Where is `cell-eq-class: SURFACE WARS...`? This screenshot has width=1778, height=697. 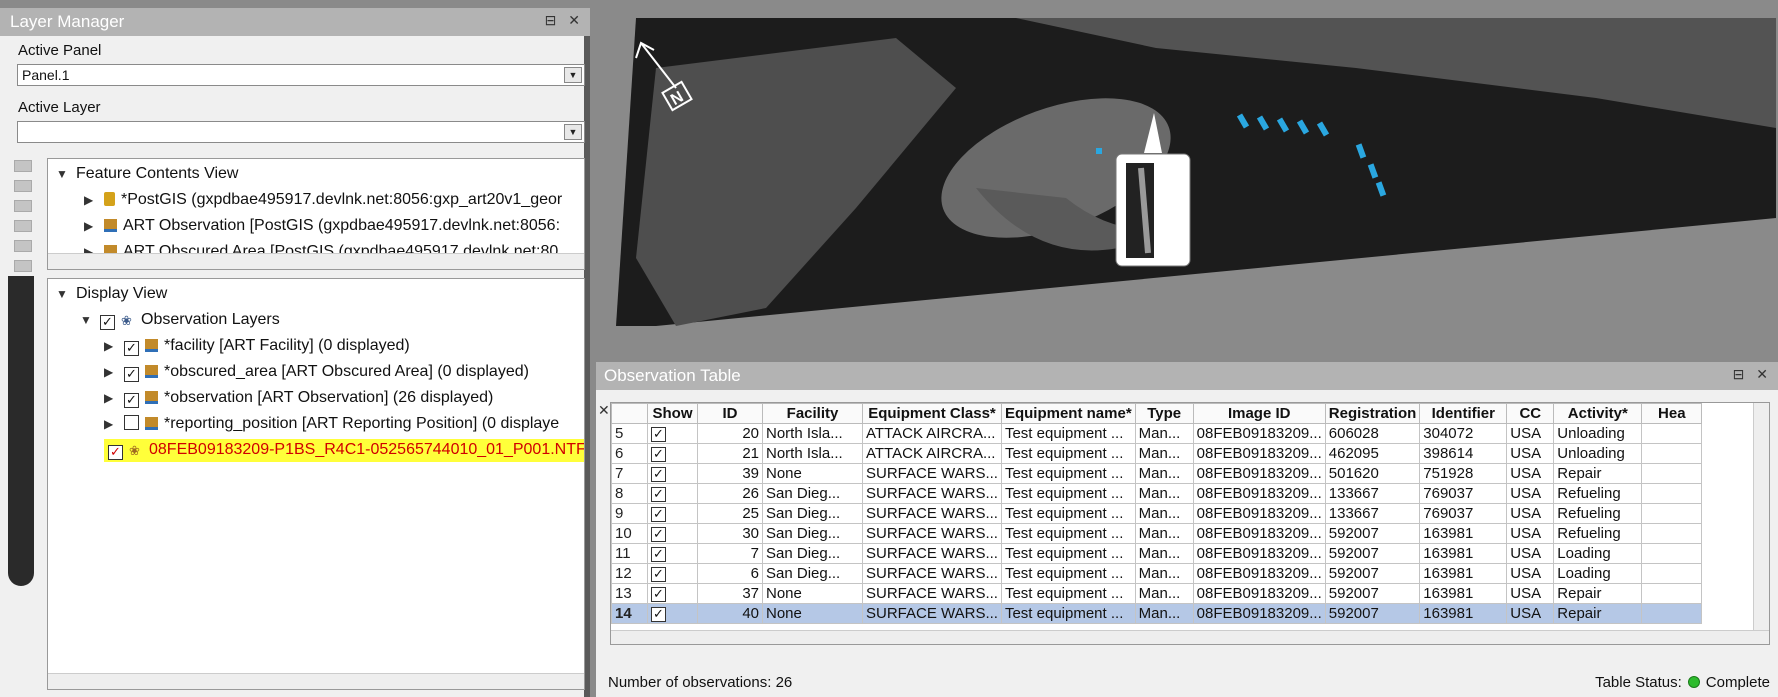 cell-eq-class: SURFACE WARS... is located at coordinates (932, 573).